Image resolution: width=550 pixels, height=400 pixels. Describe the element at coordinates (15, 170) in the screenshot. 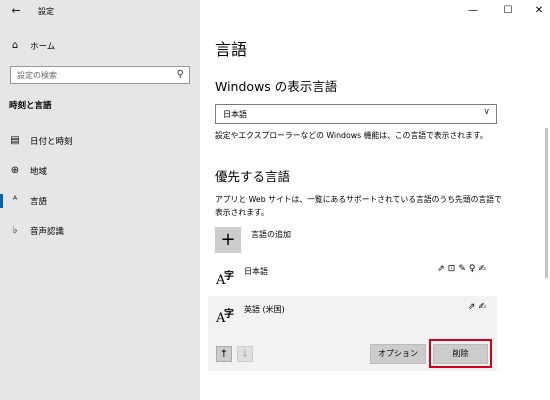

I see `globe-icon: ⊕` at that location.